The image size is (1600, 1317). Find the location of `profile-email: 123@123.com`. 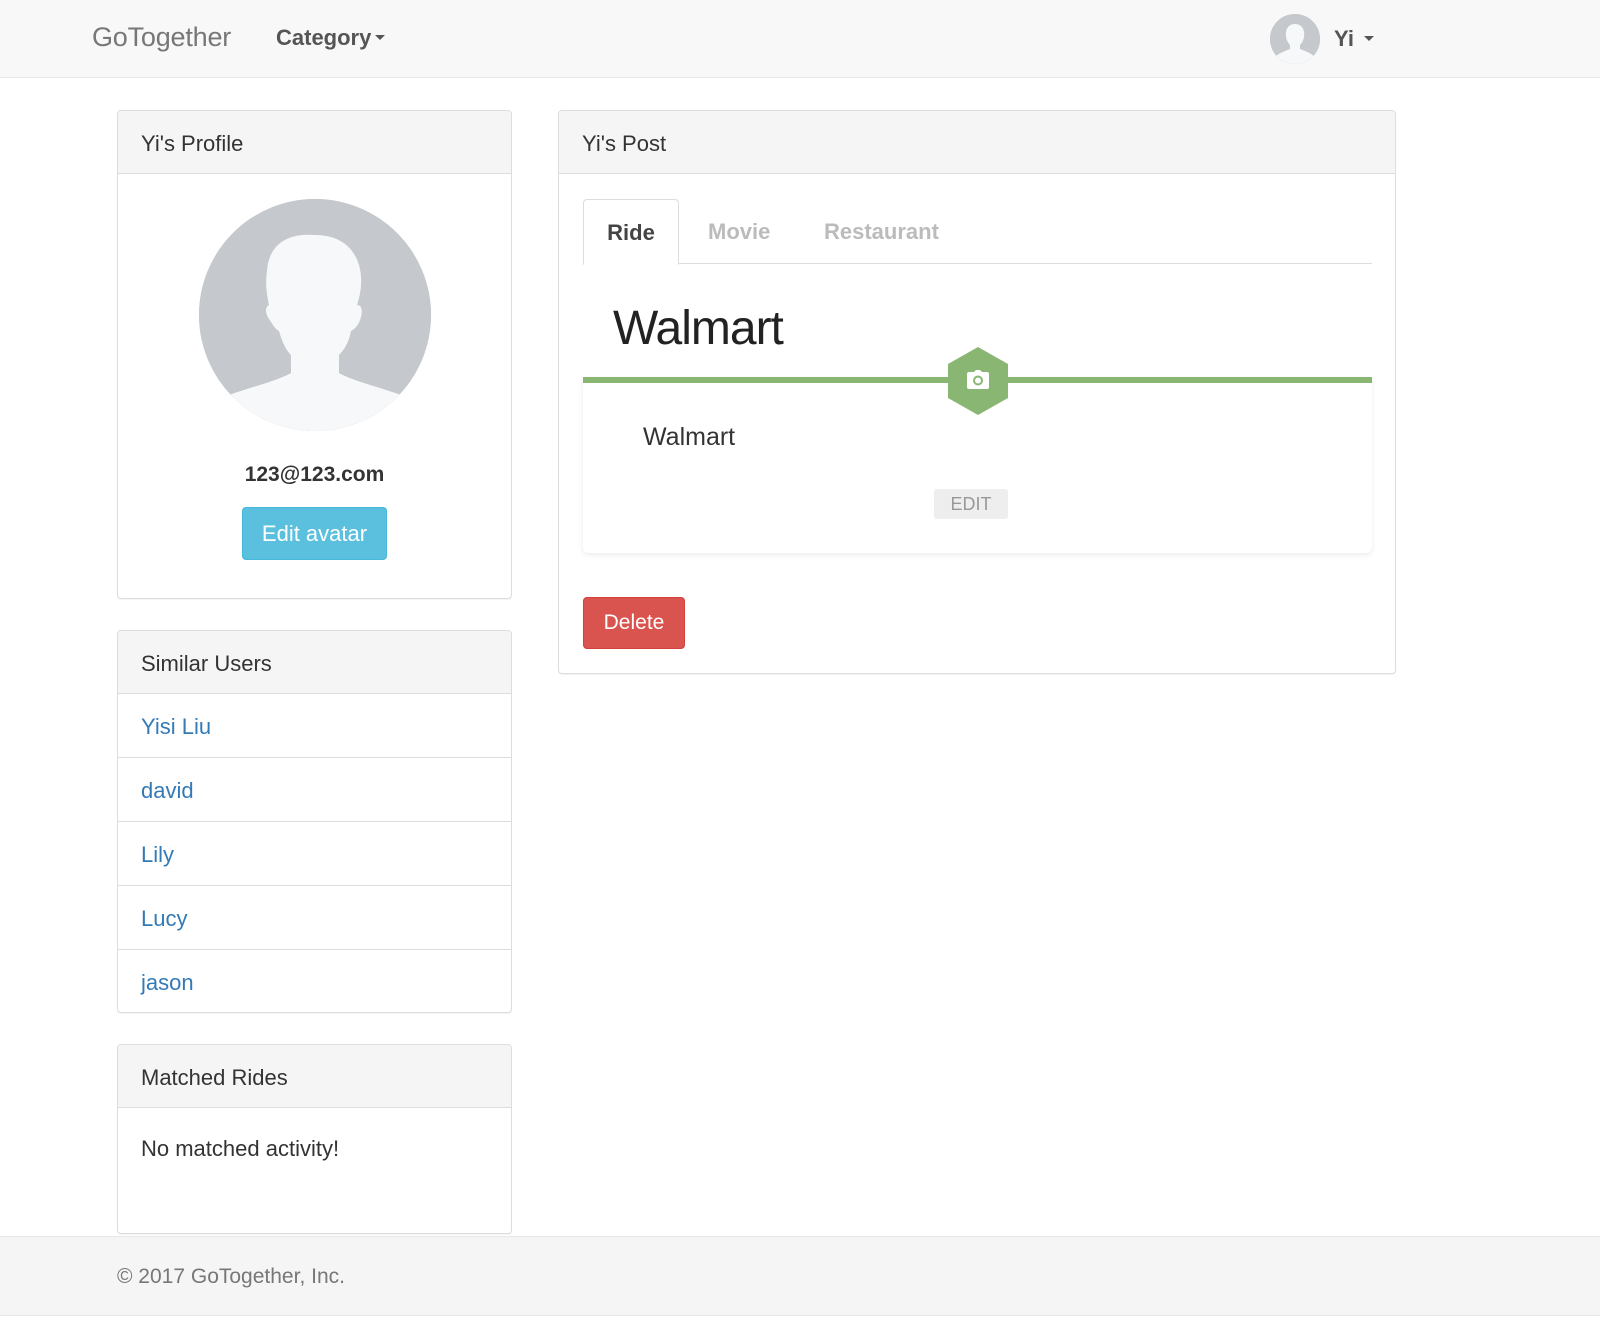

profile-email: 123@123.com is located at coordinates (314, 474).